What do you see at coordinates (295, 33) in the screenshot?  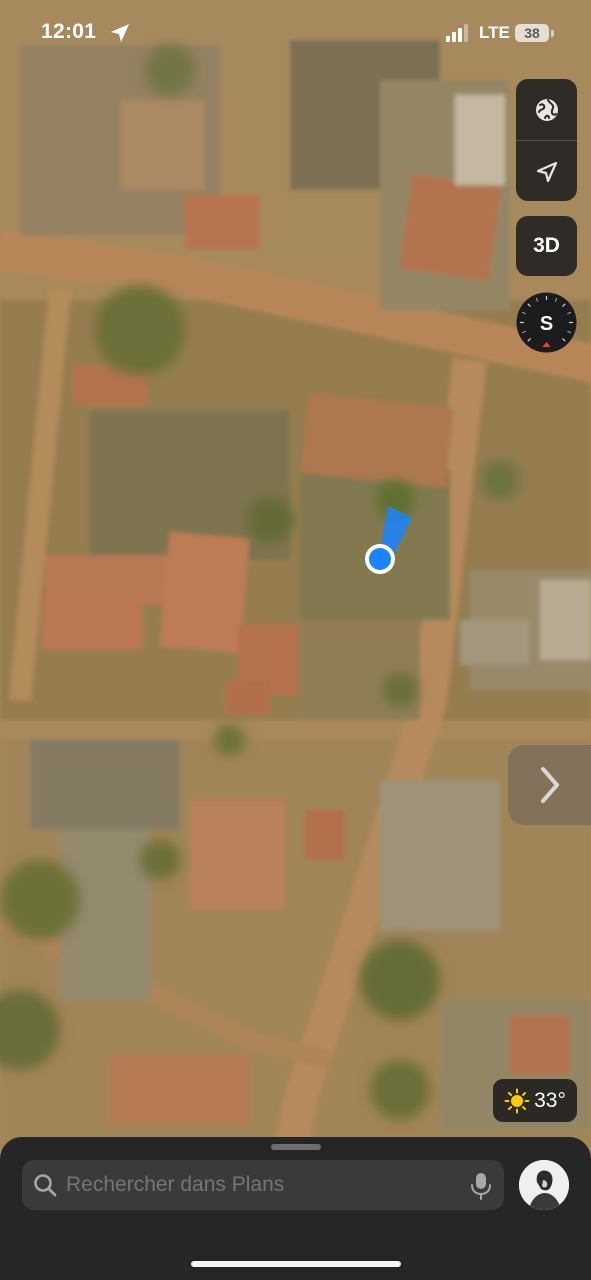 I see `status-bar: 12:01 LTE 38` at bounding box center [295, 33].